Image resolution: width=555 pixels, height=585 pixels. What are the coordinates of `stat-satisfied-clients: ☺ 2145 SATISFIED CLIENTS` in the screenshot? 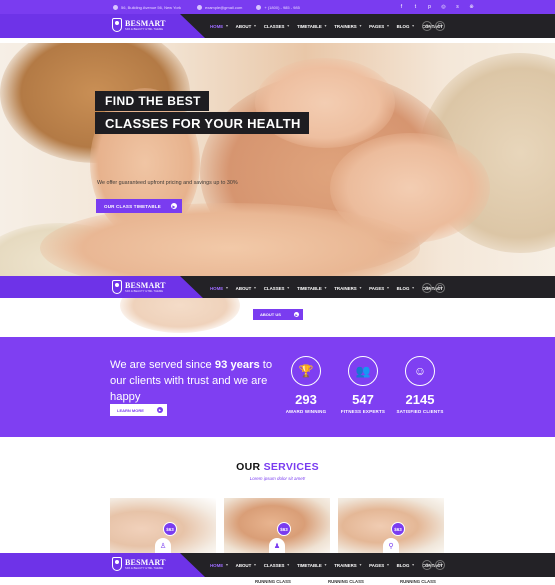 It's located at (420, 385).